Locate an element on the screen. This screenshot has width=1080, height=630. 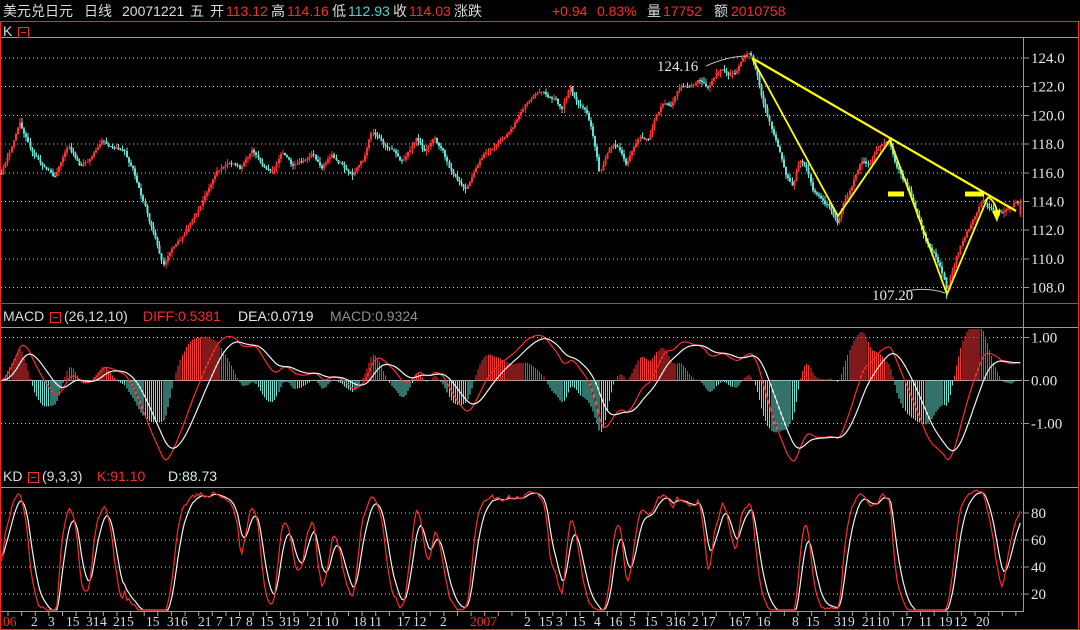
svg-text: 7 is located at coordinates (219, 621).